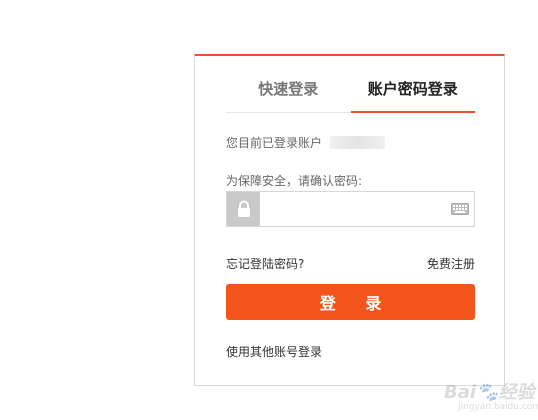 The width and height of the screenshot is (538, 420). Describe the element at coordinates (353, 209) in the screenshot. I see `password-input` at that location.